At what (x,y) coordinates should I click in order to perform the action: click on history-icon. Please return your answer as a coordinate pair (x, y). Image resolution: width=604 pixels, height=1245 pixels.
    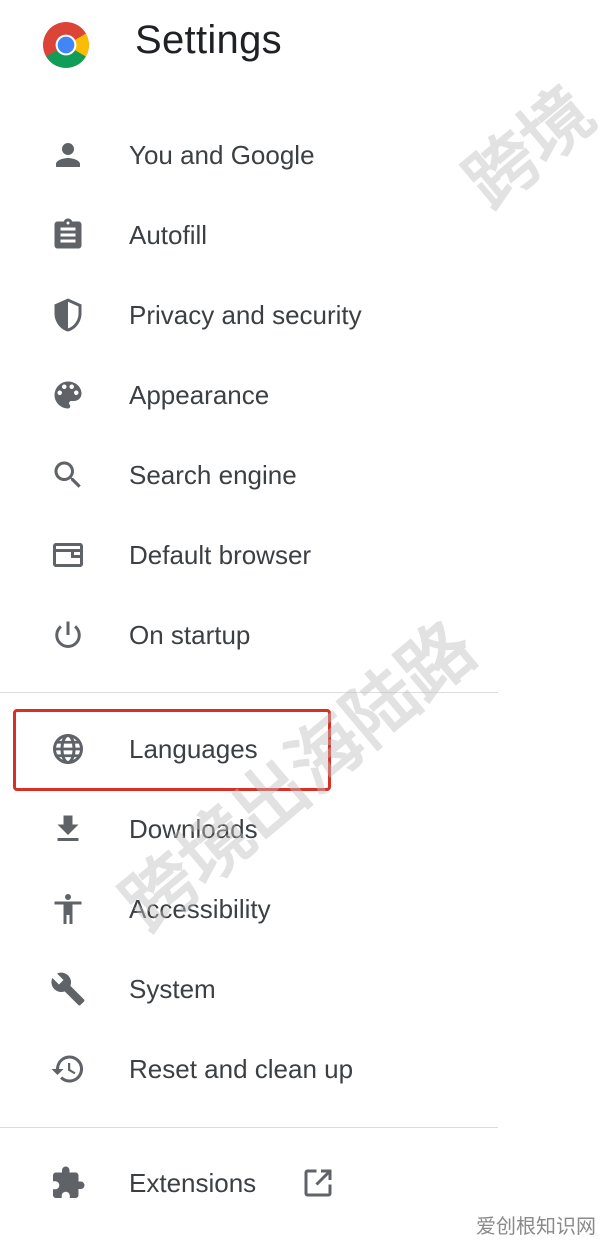
    Looking at the image, I should click on (68, 1069).